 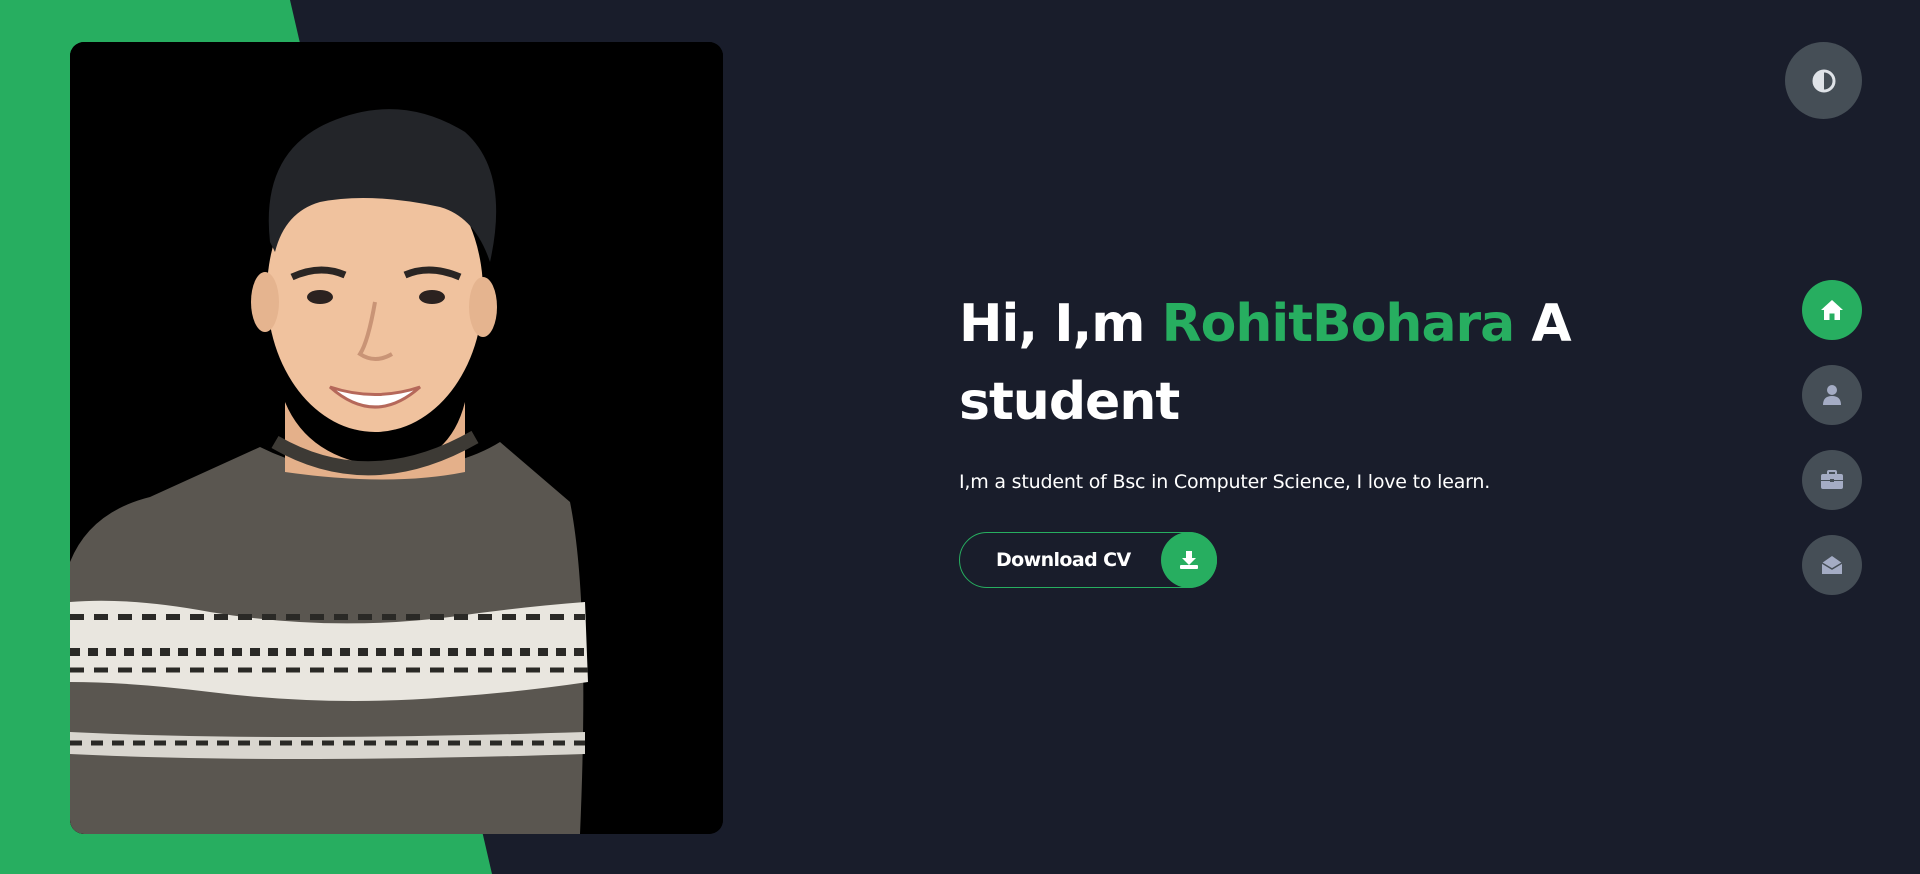 I want to click on download-icon-circle, so click(x=1189, y=560).